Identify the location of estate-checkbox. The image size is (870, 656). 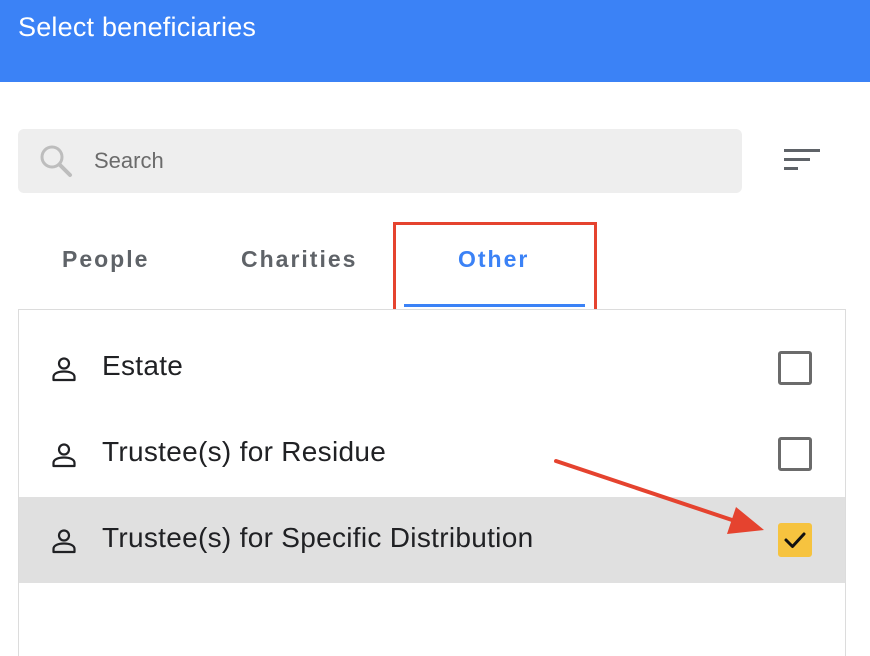
(795, 368).